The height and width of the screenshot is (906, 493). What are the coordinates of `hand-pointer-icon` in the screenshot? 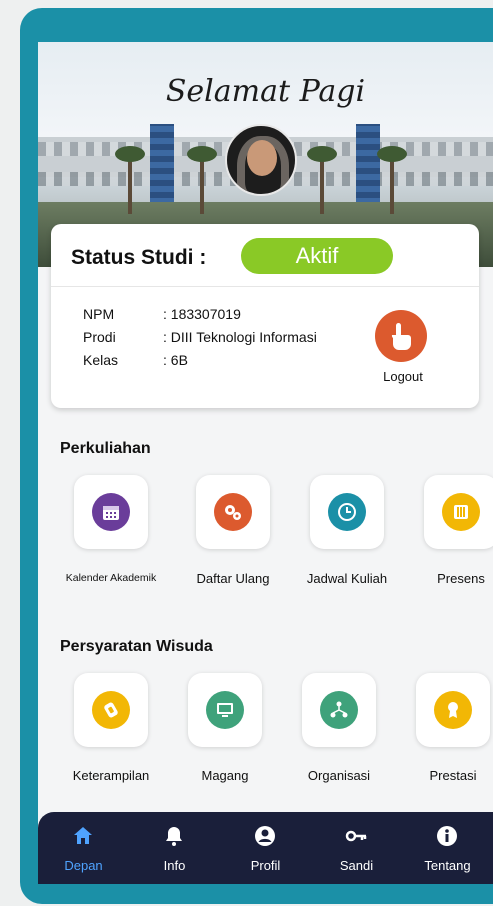 It's located at (401, 336).